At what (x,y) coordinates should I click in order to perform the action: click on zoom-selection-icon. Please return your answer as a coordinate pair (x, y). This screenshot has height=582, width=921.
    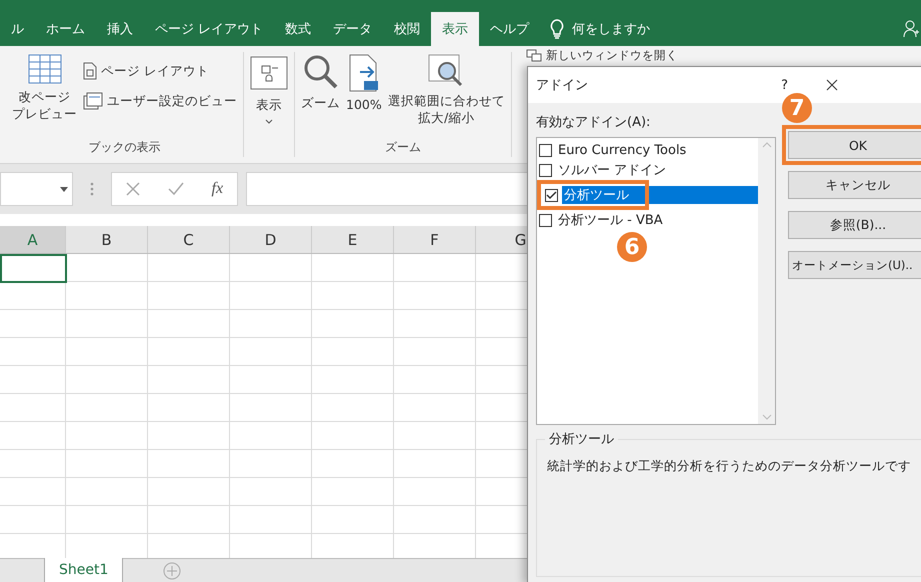
    Looking at the image, I should click on (446, 71).